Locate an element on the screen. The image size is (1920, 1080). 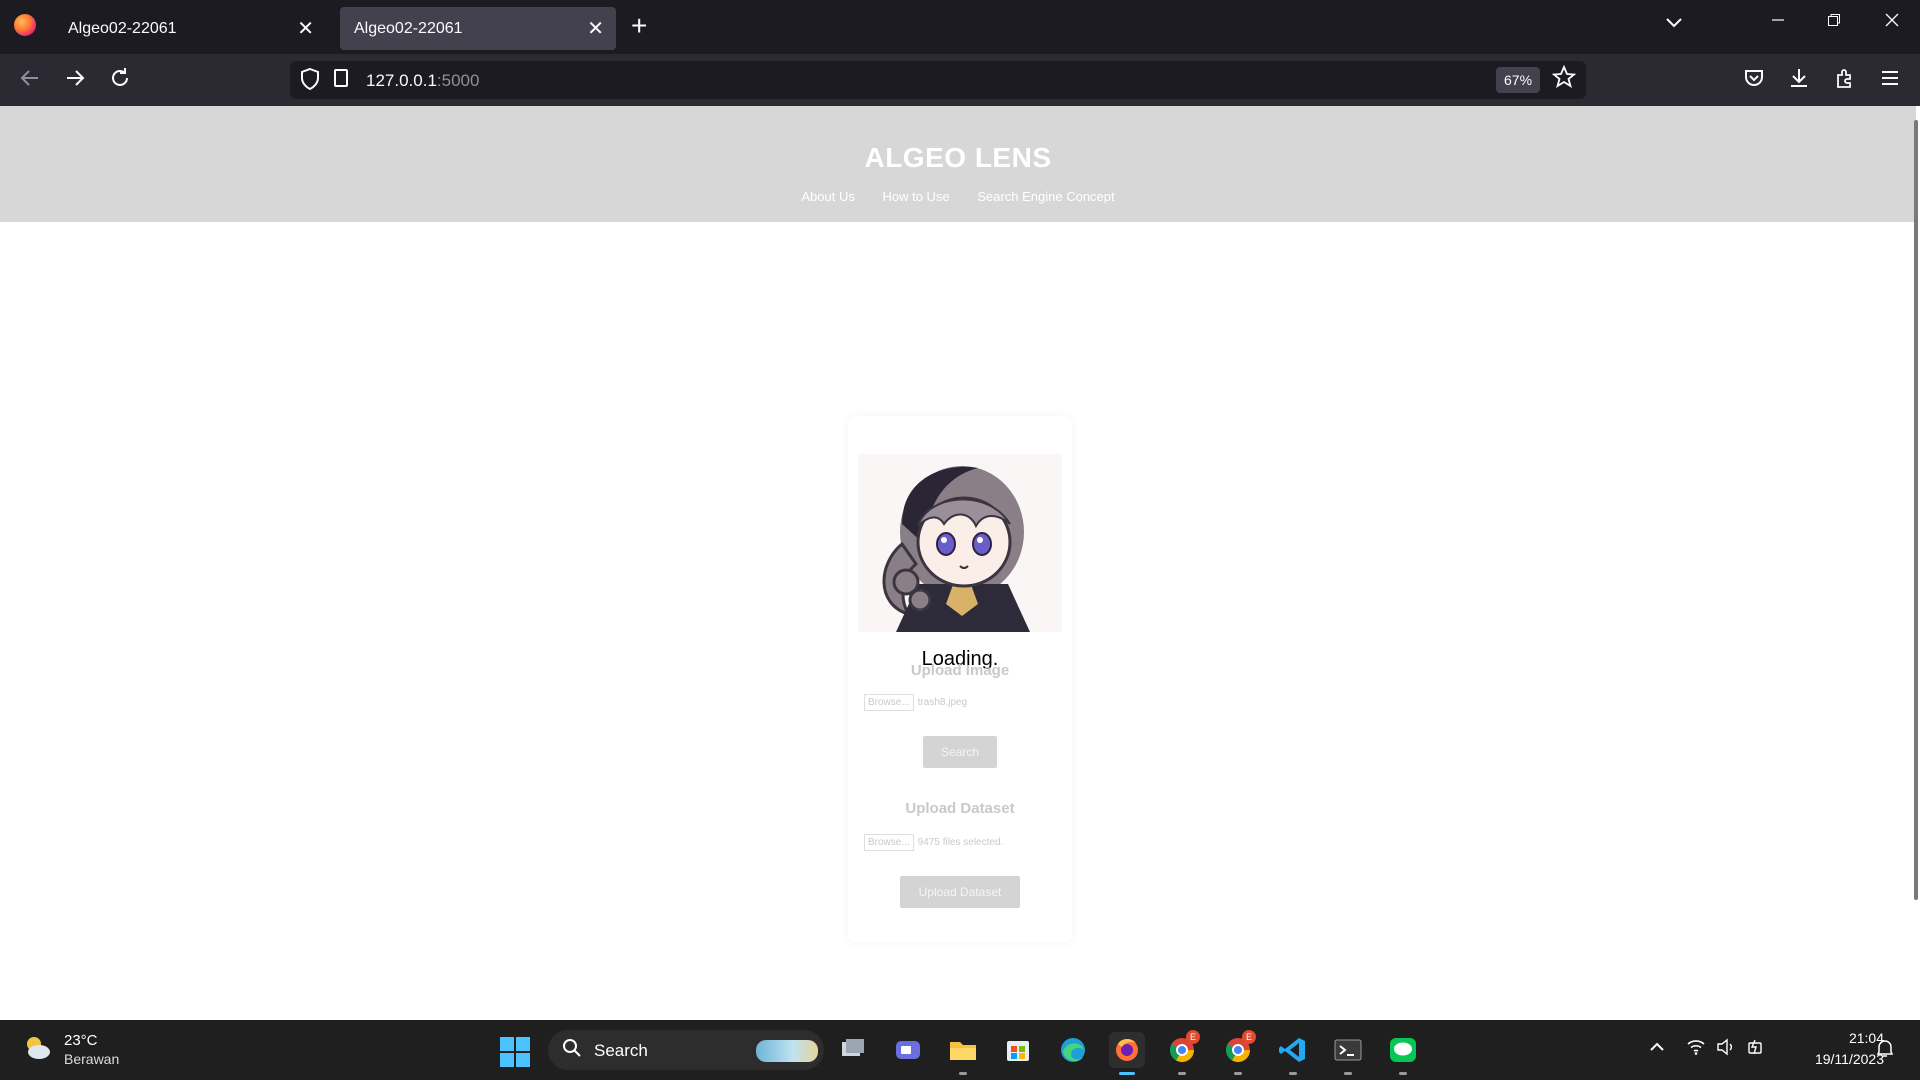
weather-description: Berawan is located at coordinates (91, 1059).